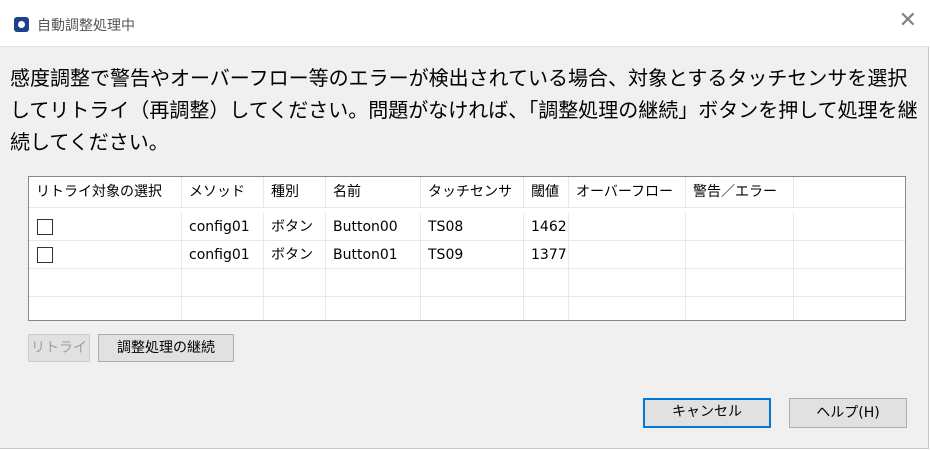 The width and height of the screenshot is (930, 450). I want to click on table-row: config01 ボタン Button01 TS09 1377, so click(467, 255).